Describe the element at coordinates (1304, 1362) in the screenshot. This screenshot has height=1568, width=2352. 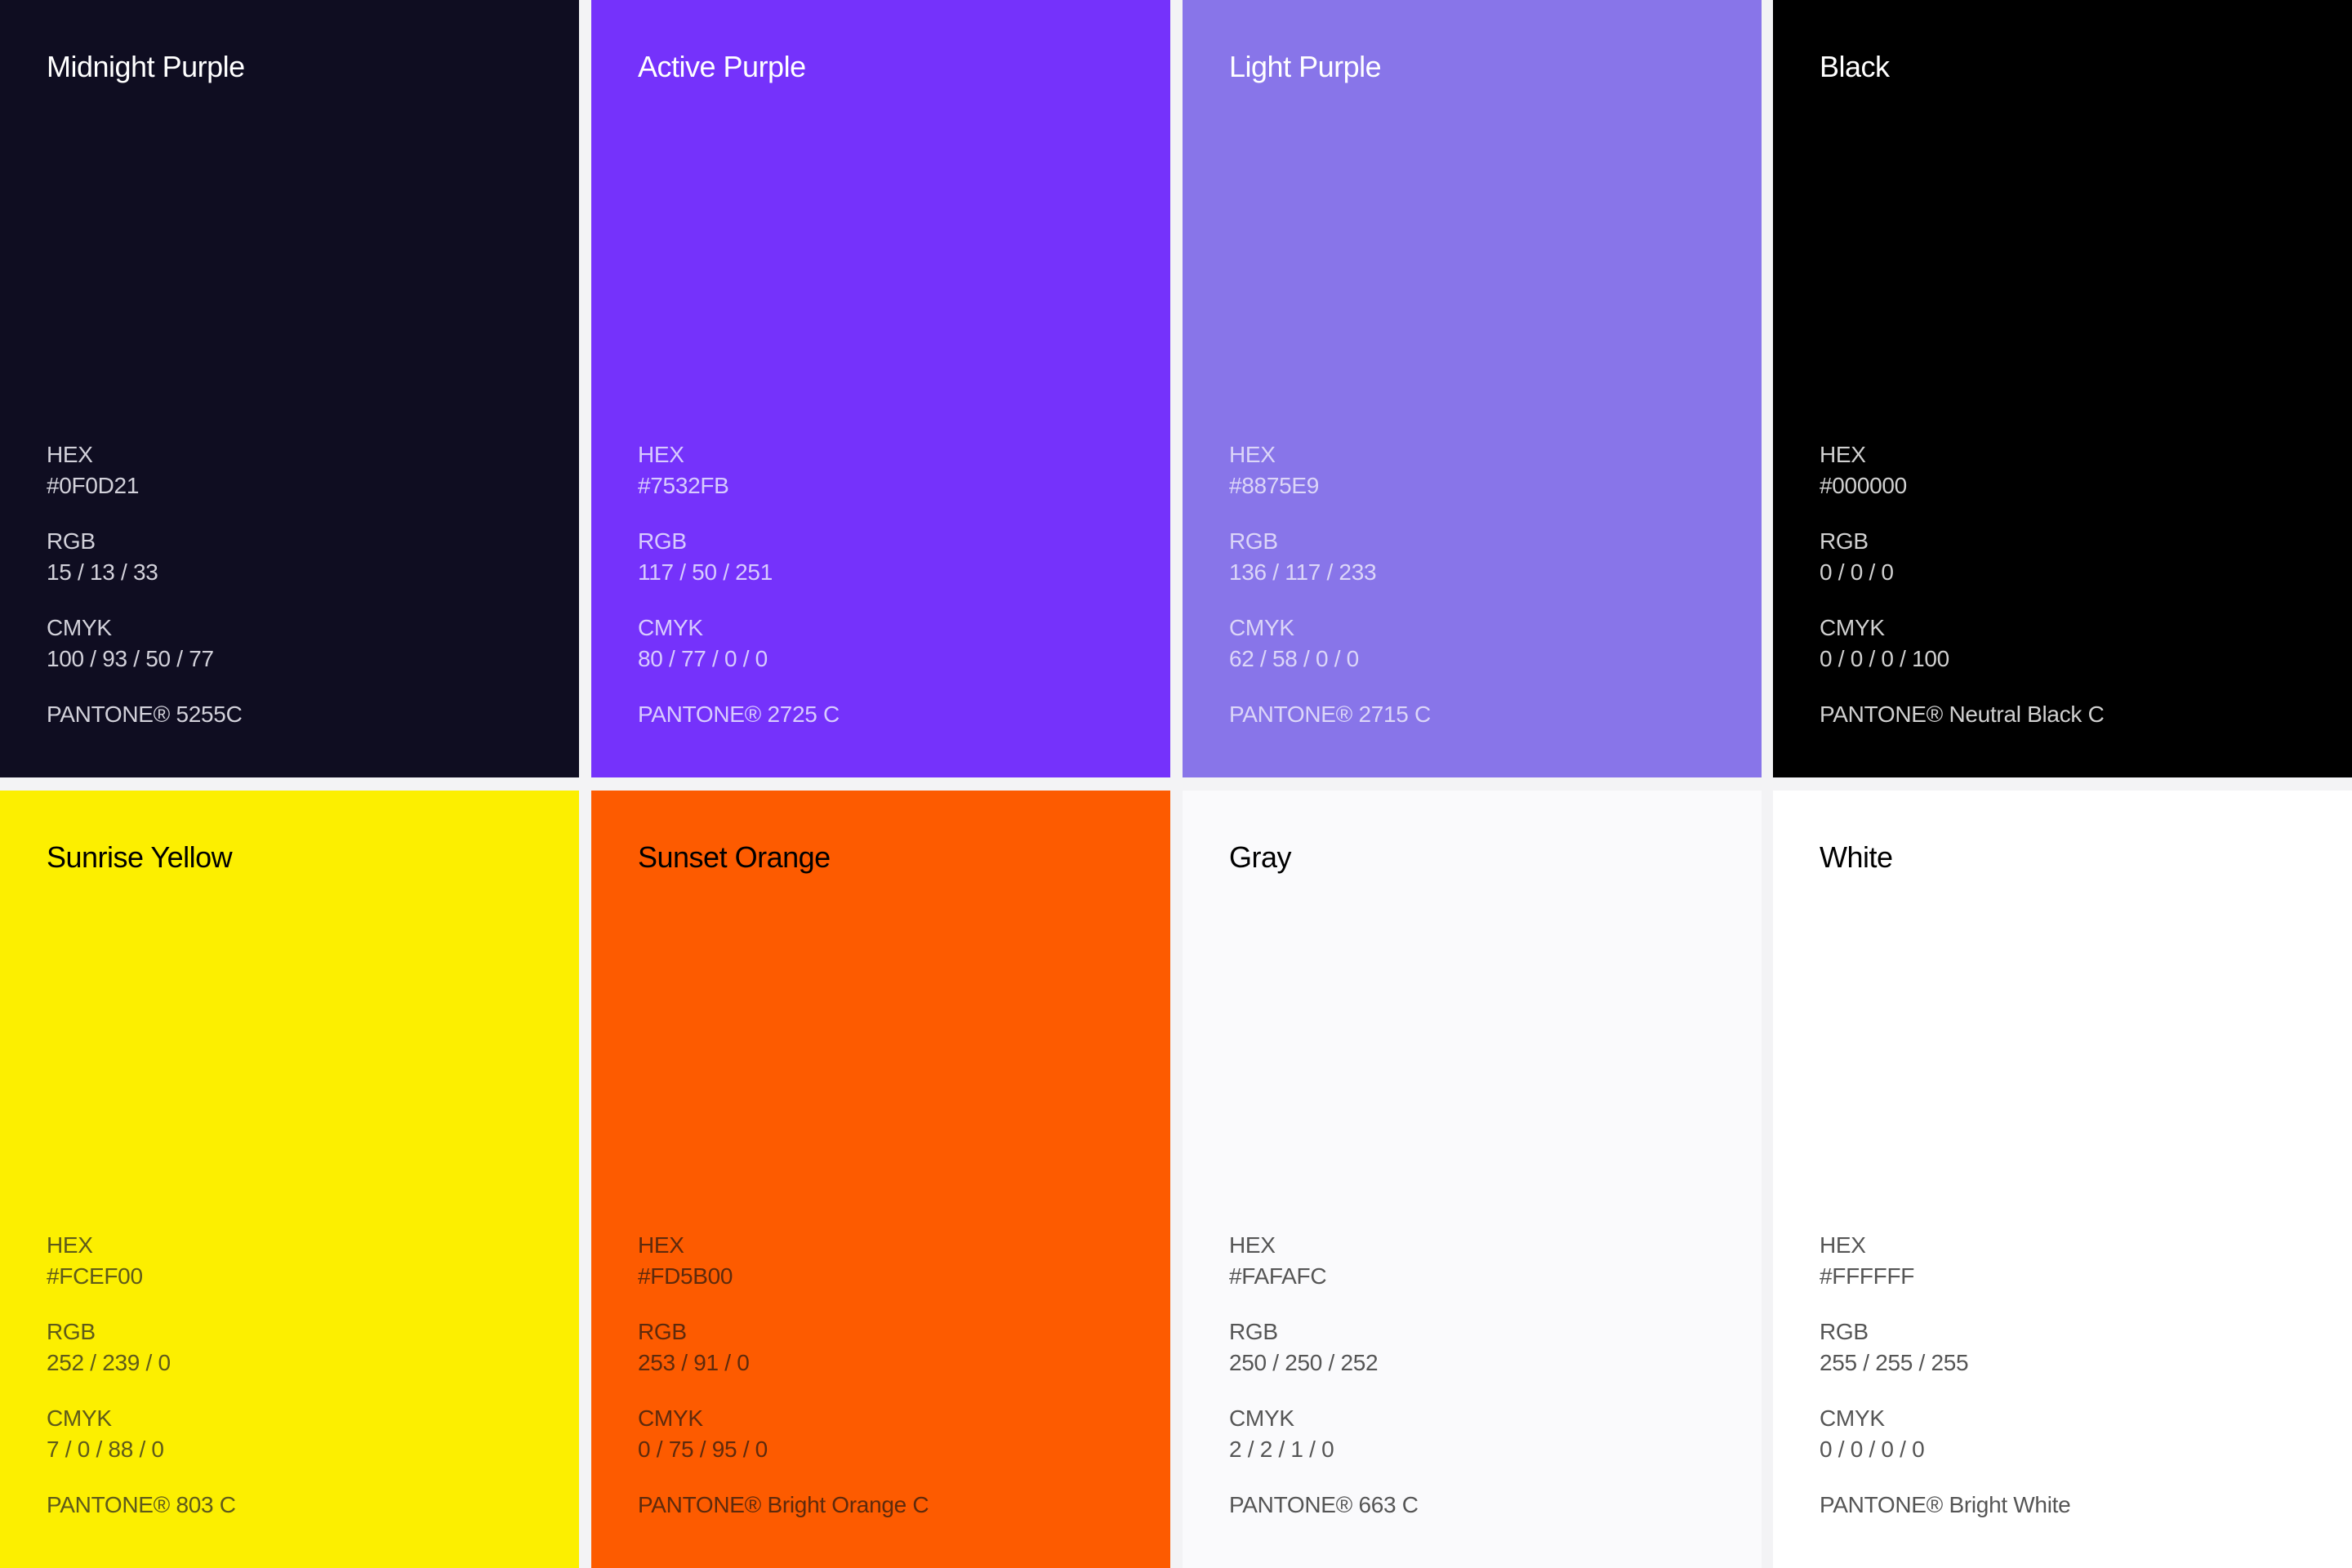
I see `rgb-value: 250 / 250 / 252` at that location.